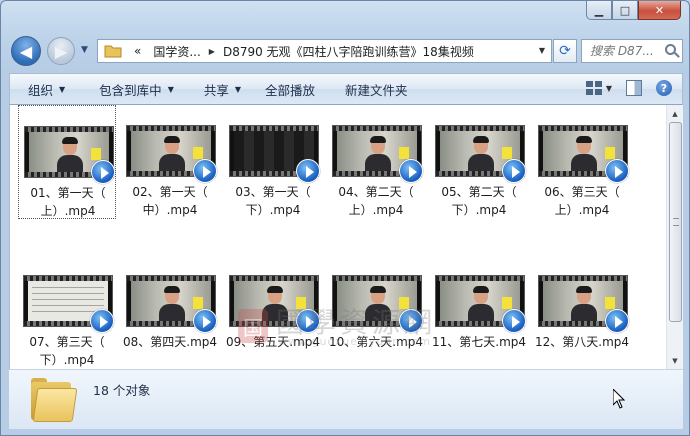 This screenshot has height=436, width=690. What do you see at coordinates (634, 88) in the screenshot?
I see `preview-pane-icon` at bounding box center [634, 88].